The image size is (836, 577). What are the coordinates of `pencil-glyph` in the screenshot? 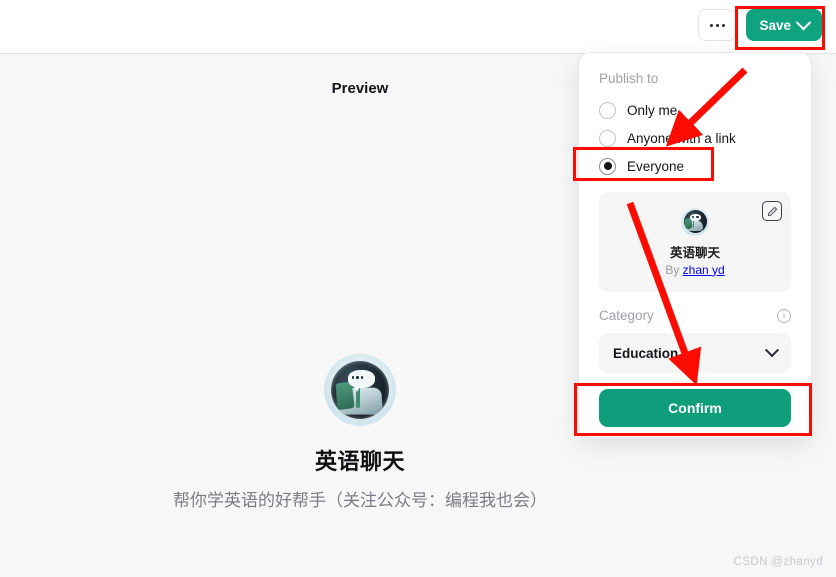 It's located at (772, 211).